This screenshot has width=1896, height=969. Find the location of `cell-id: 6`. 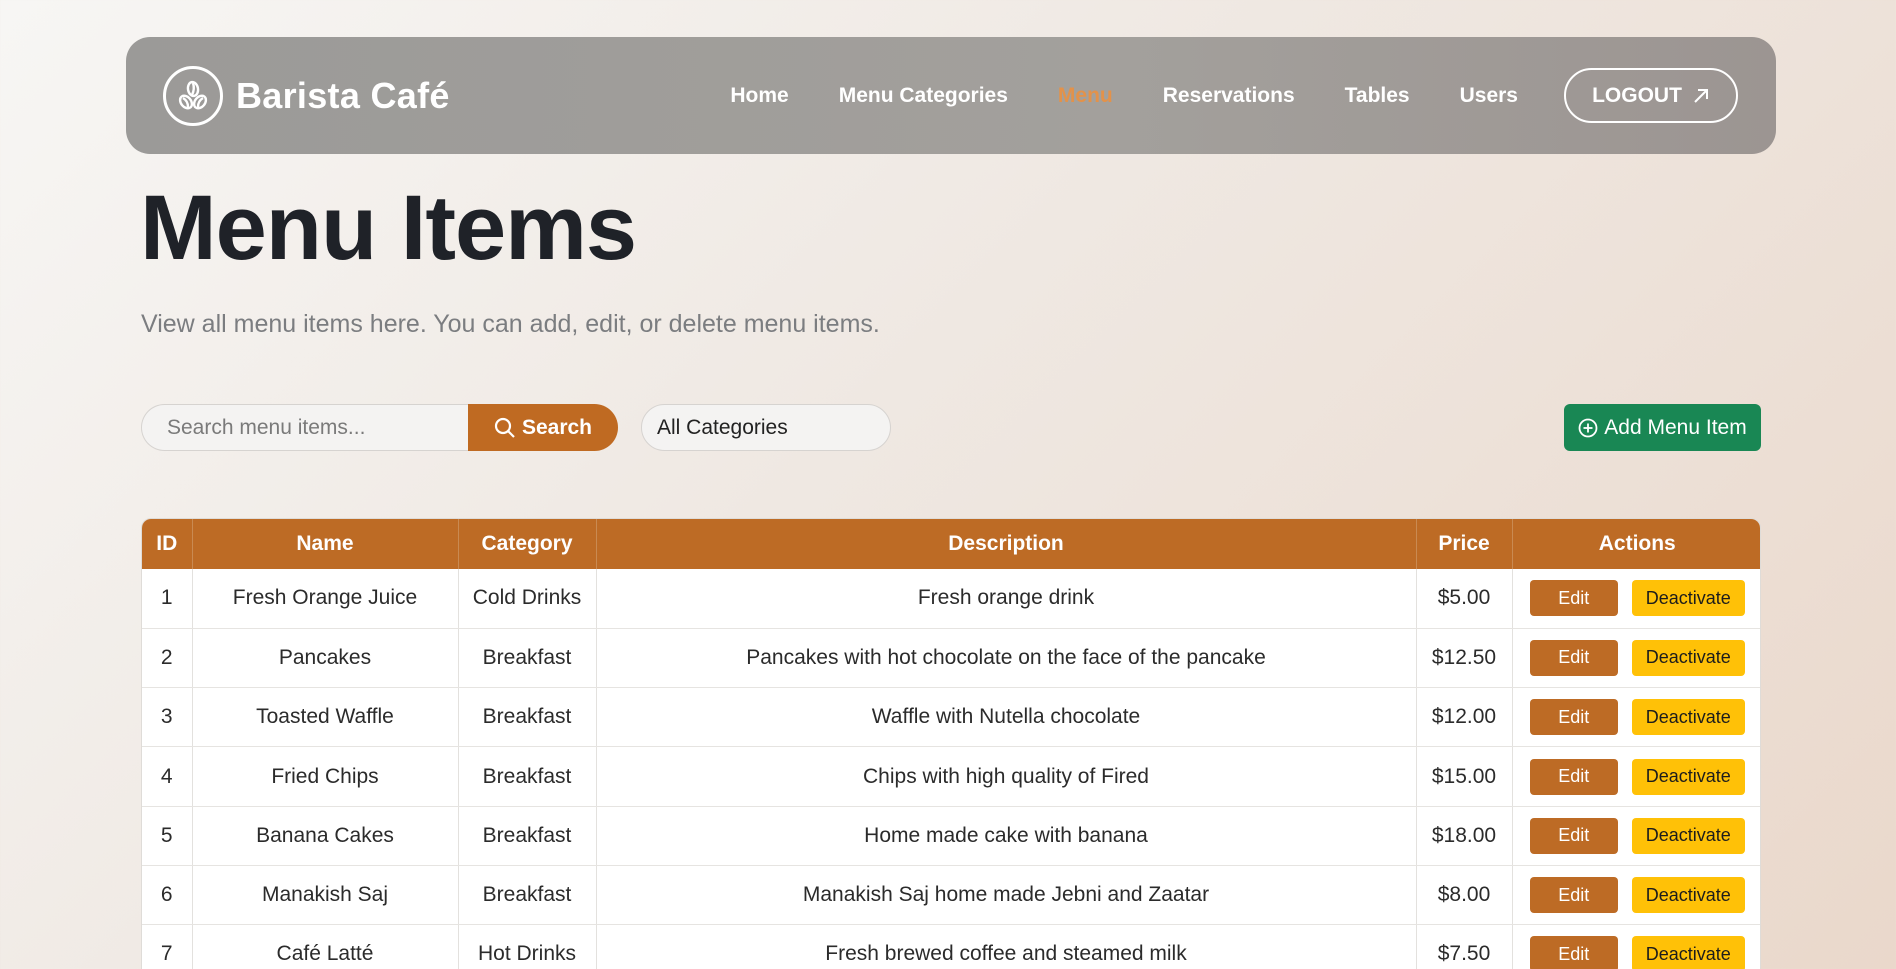

cell-id: 6 is located at coordinates (167, 895).